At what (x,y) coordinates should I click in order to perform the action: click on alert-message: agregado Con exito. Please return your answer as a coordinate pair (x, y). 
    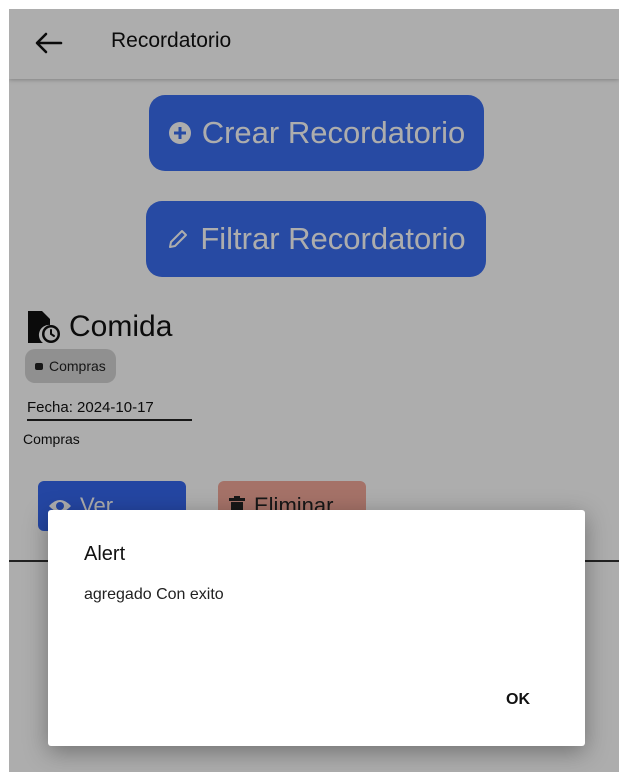
    Looking at the image, I should click on (154, 594).